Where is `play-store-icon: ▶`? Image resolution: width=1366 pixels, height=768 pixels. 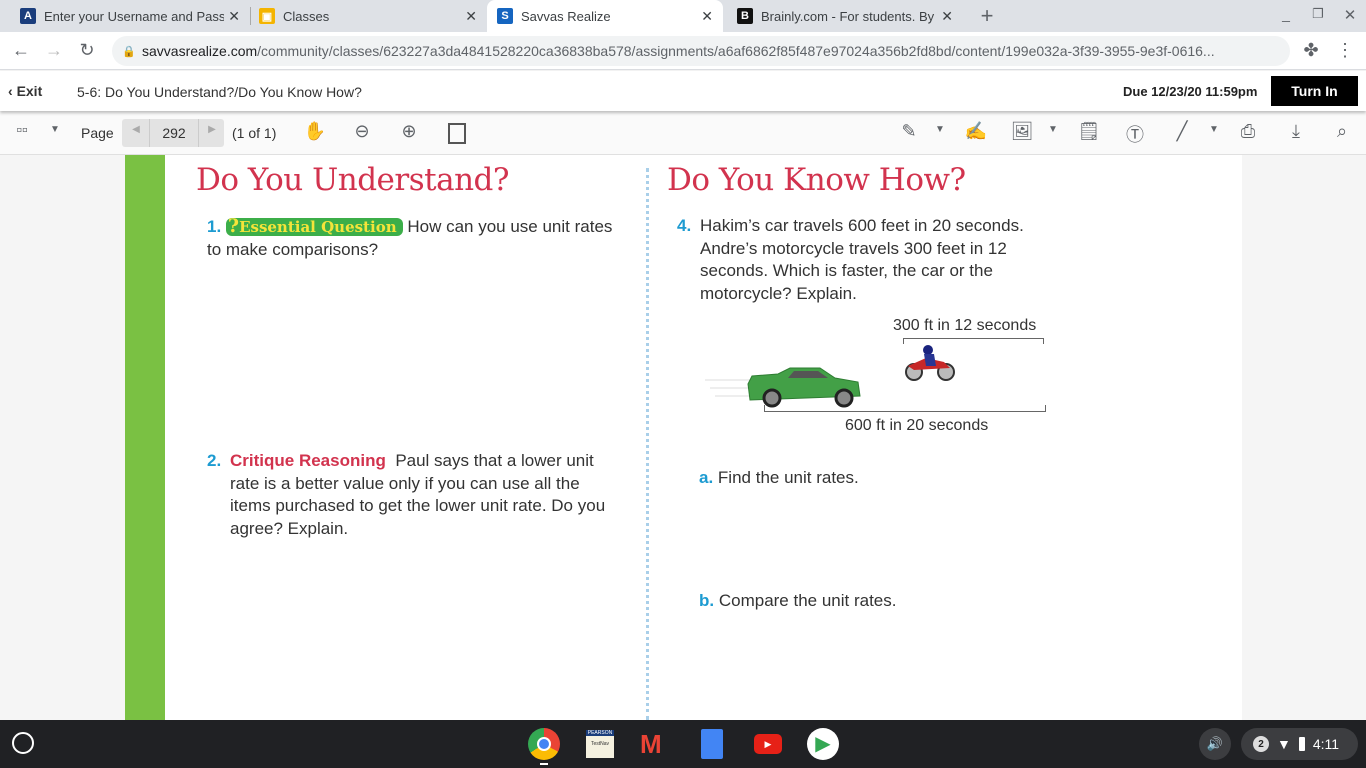
play-store-icon: ▶ is located at coordinates (823, 744).